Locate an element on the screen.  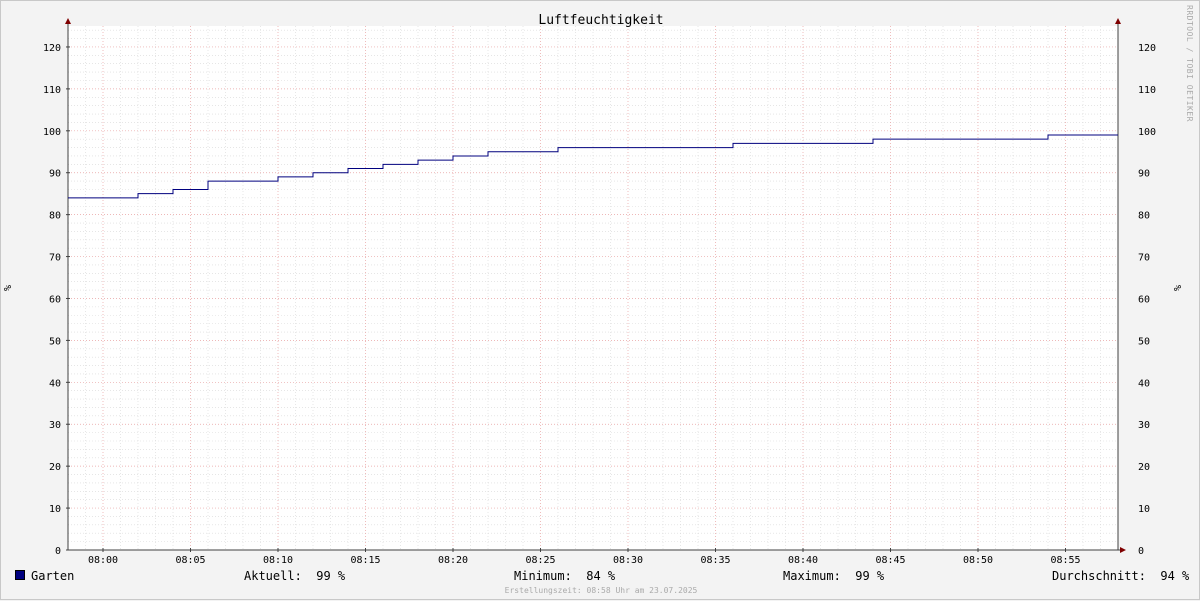
y-tick-label-right: 40 is located at coordinates (1144, 383).